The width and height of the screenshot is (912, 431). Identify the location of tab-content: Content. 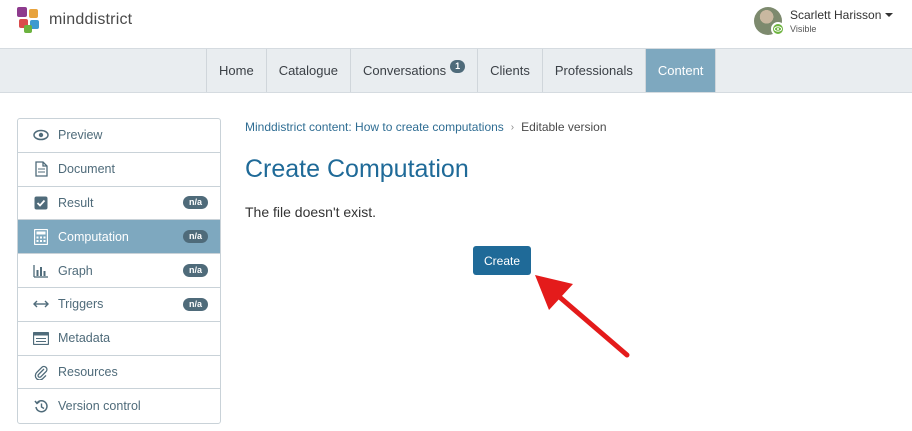
(680, 70).